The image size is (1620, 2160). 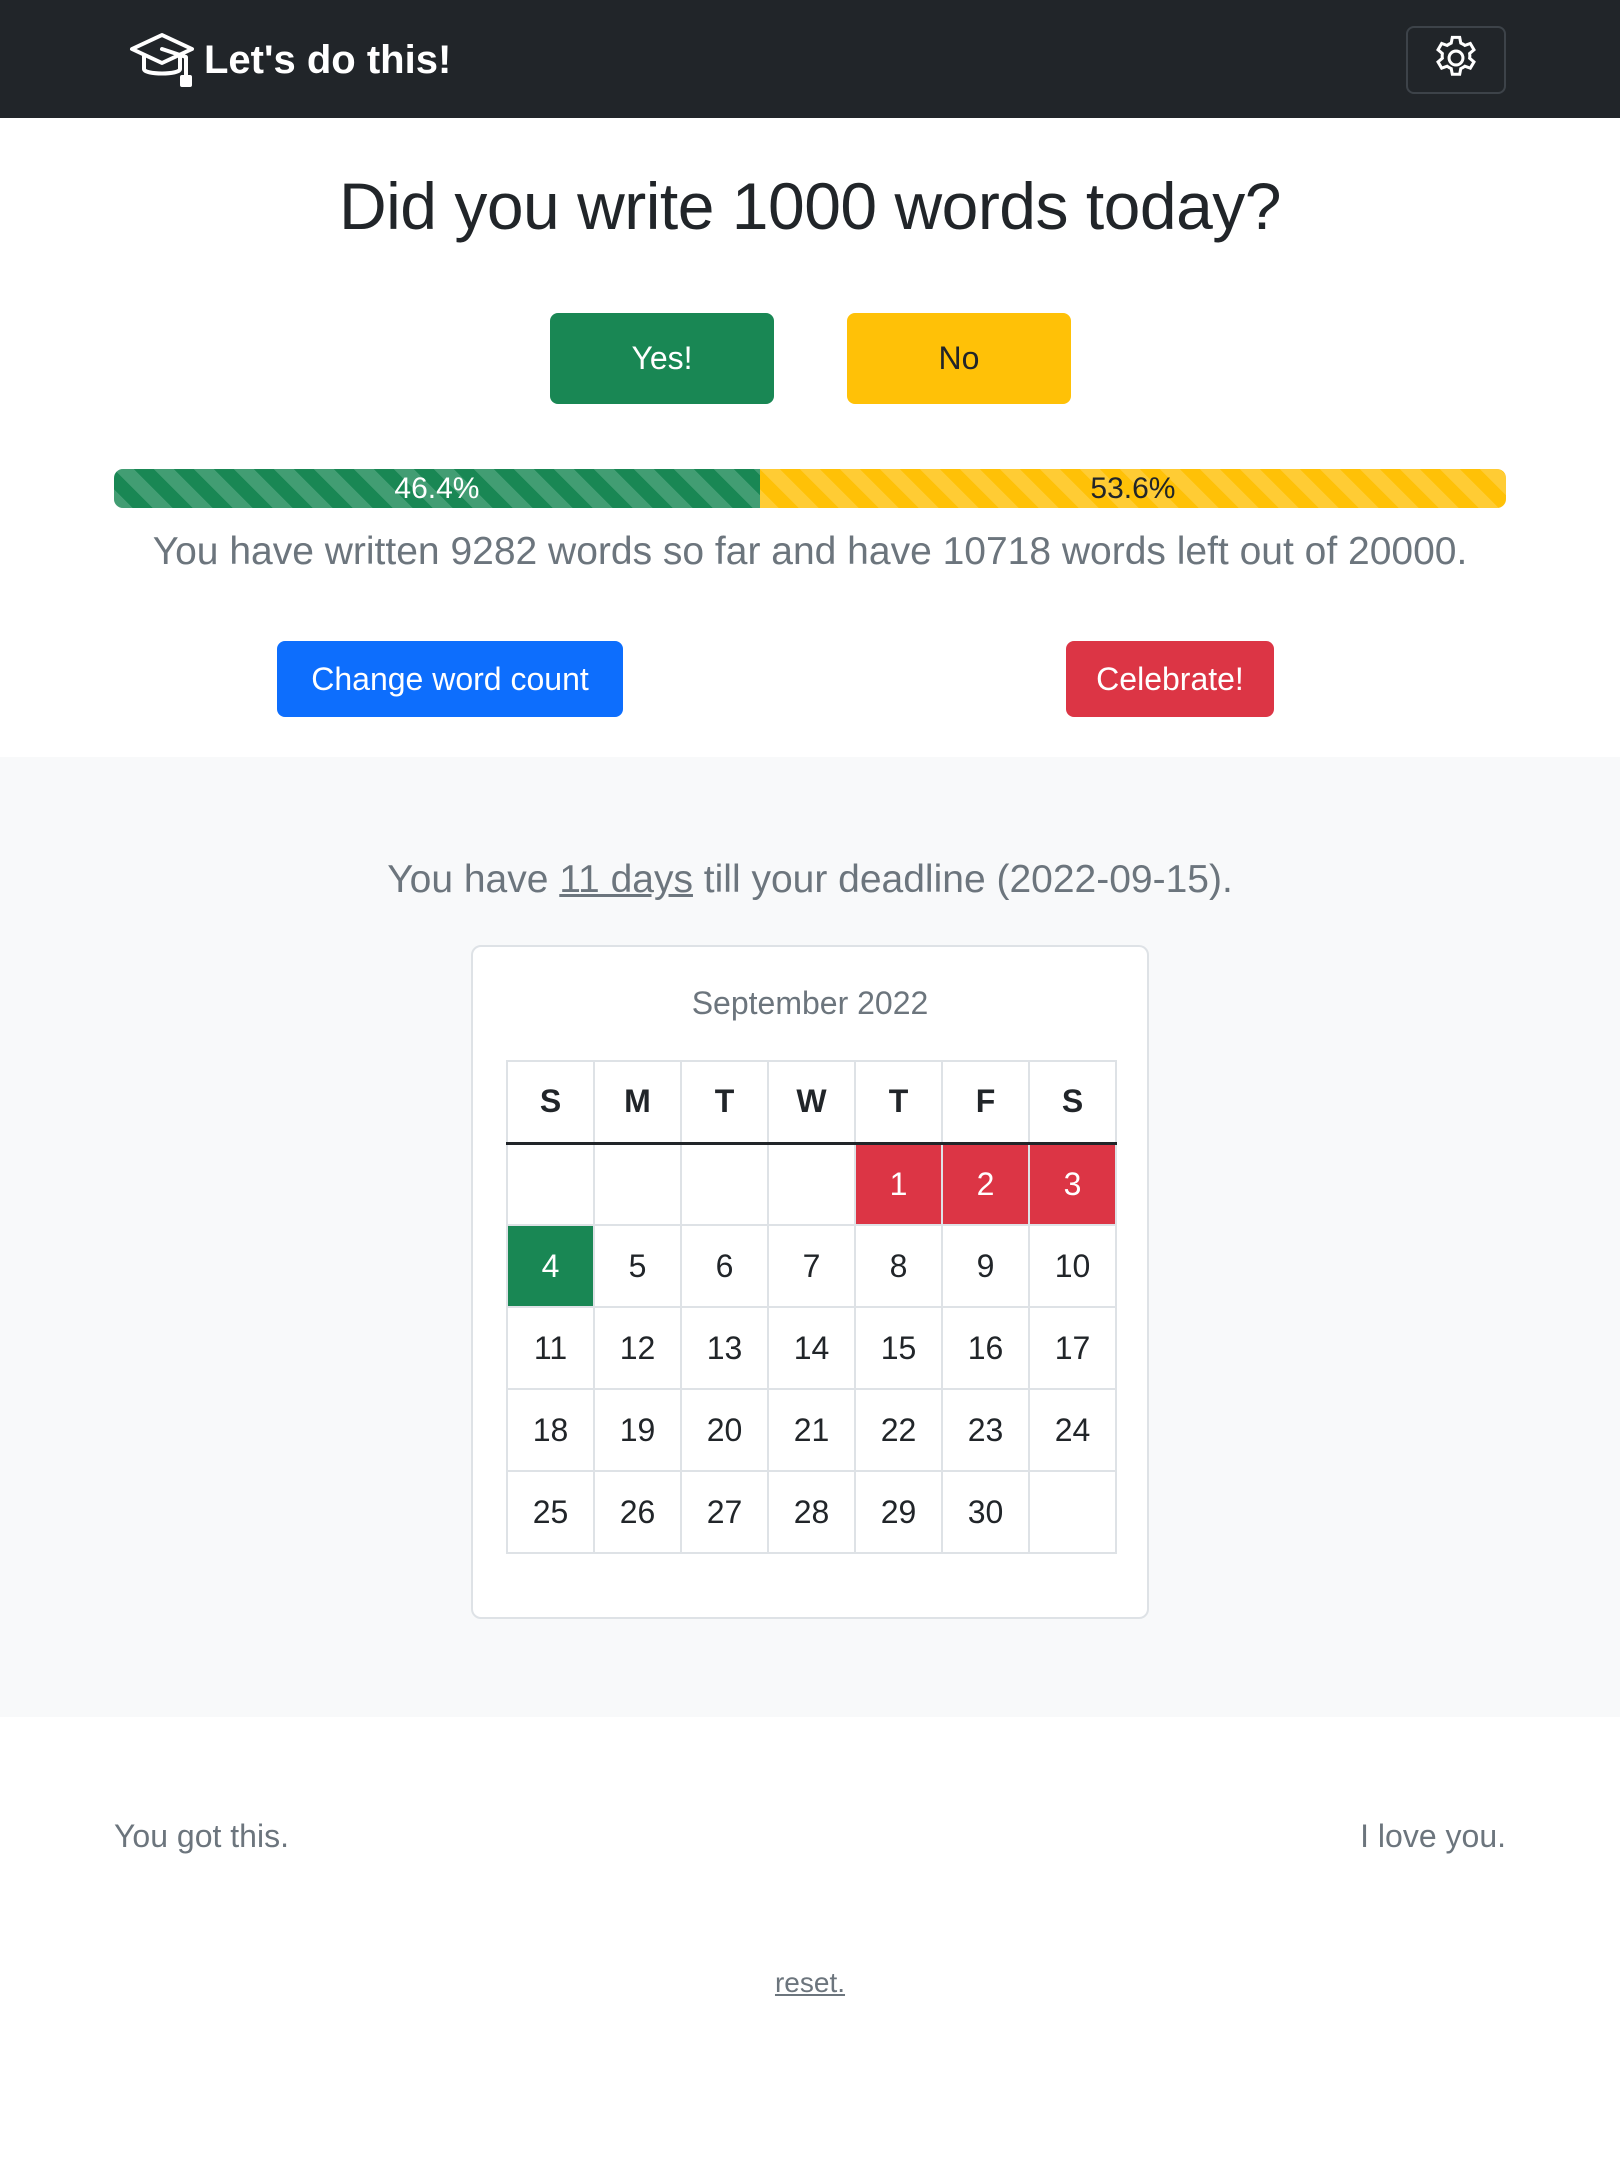 I want to click on progress-written: 46.4%, so click(x=437, y=488).